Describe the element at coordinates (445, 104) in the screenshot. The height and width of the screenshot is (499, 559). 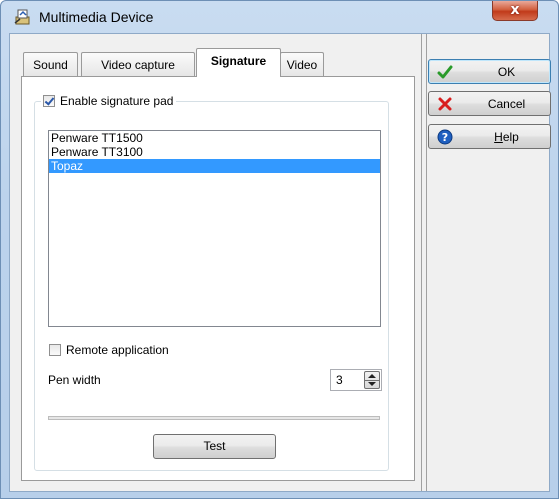
I see `red-x-icon` at that location.